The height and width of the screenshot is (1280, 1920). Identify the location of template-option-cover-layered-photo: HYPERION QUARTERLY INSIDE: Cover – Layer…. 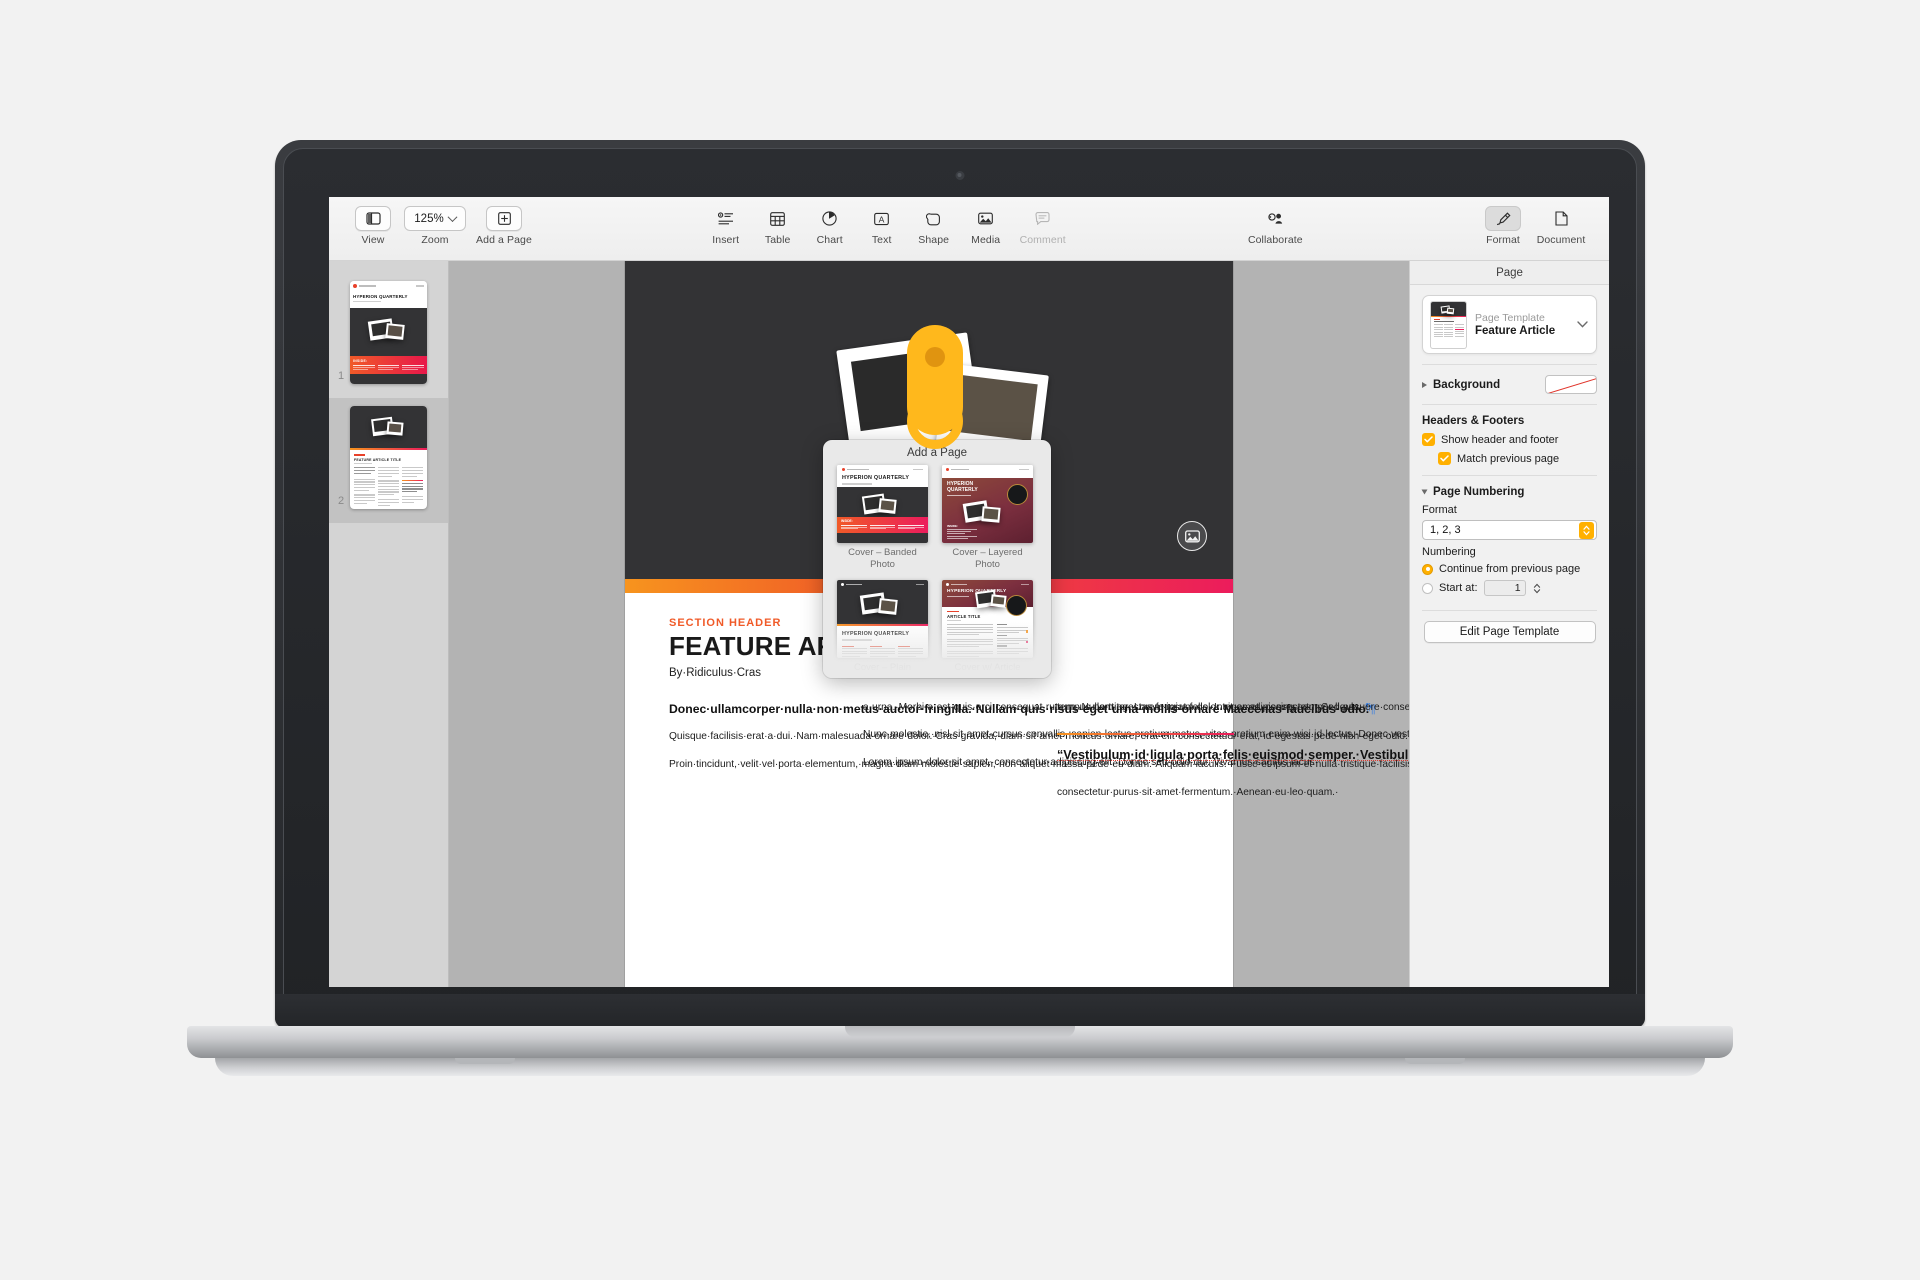
(987, 517).